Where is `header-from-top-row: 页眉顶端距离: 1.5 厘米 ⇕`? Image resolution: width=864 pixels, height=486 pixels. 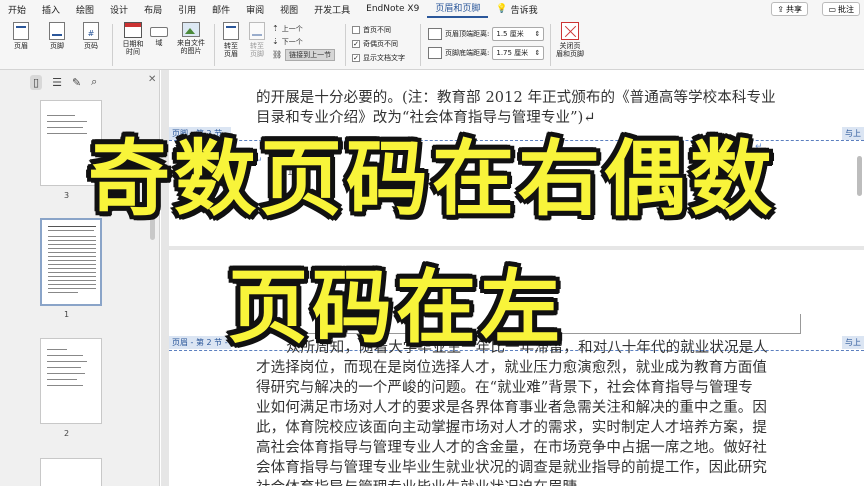 header-from-top-row: 页眉顶端距离: 1.5 厘米 ⇕ is located at coordinates (486, 33).